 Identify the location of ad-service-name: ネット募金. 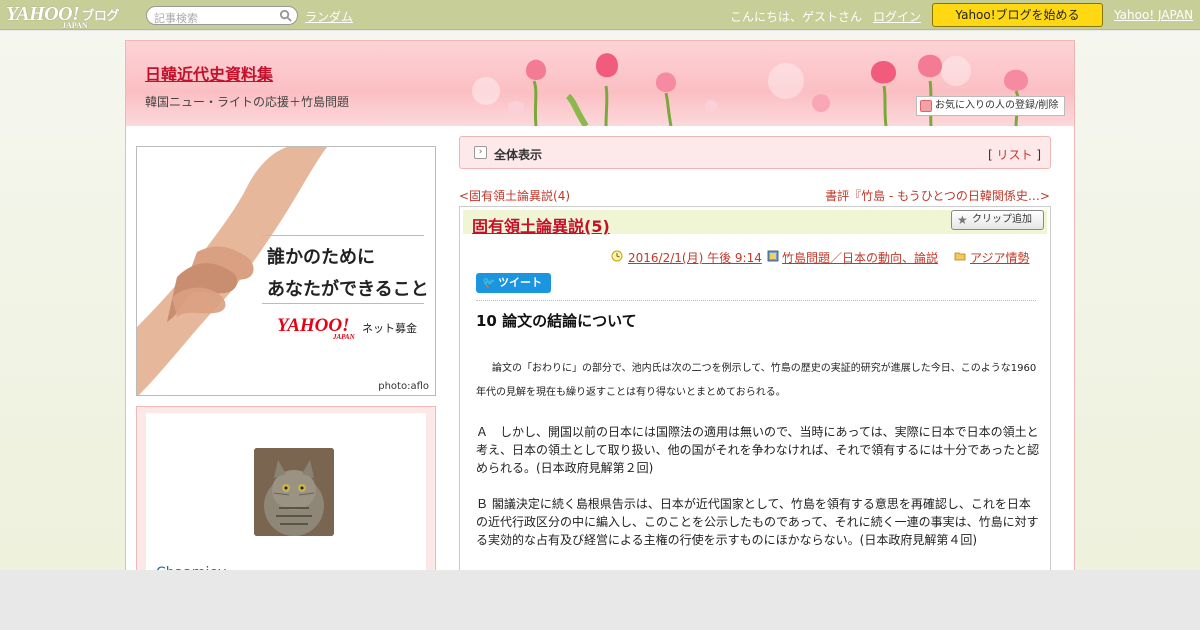
(389, 328).